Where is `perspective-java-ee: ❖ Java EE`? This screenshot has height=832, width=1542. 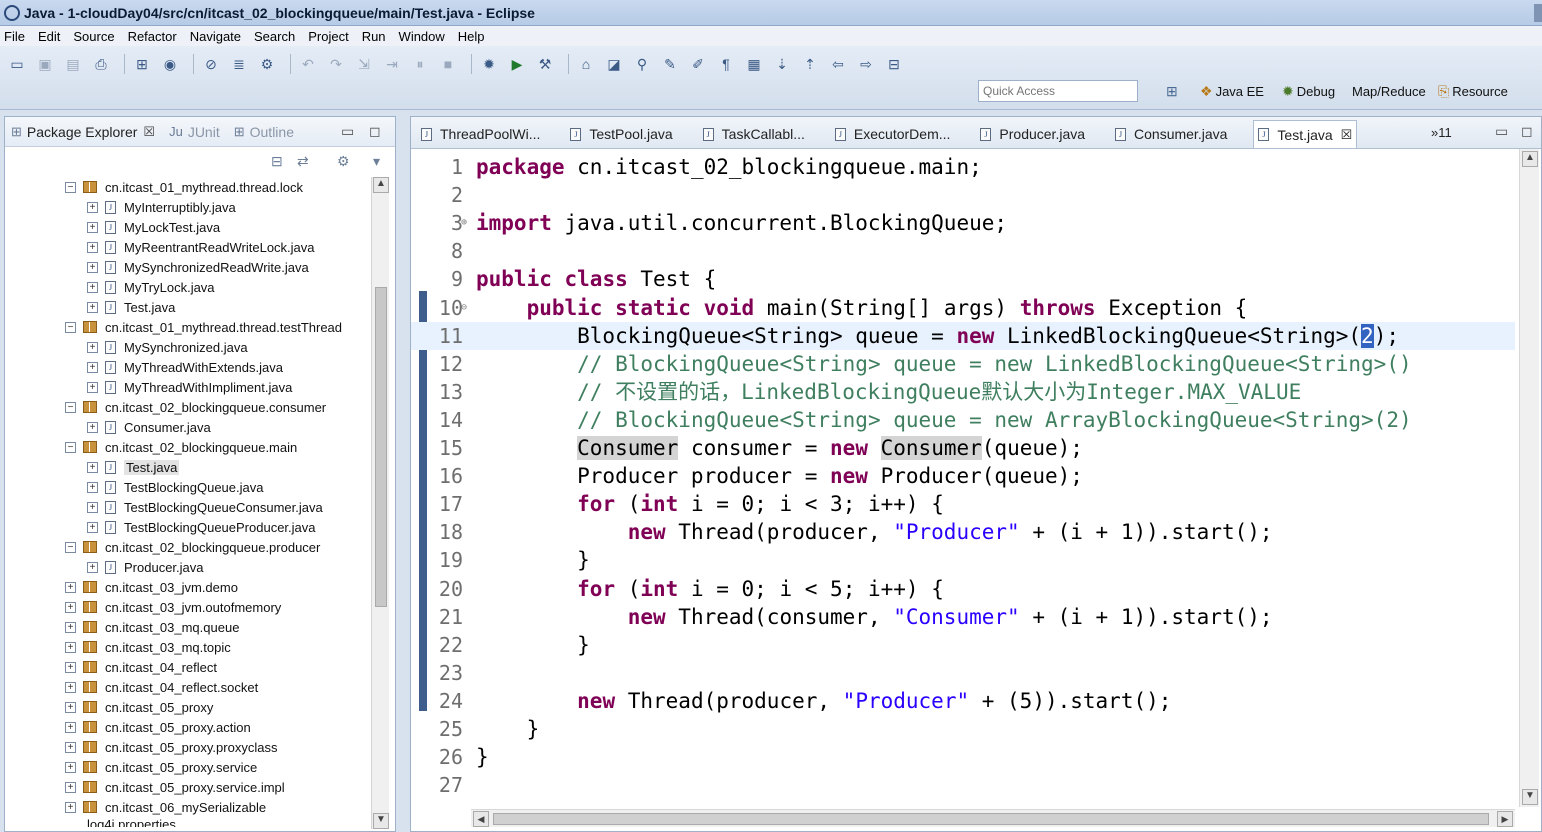 perspective-java-ee: ❖ Java EE is located at coordinates (1232, 91).